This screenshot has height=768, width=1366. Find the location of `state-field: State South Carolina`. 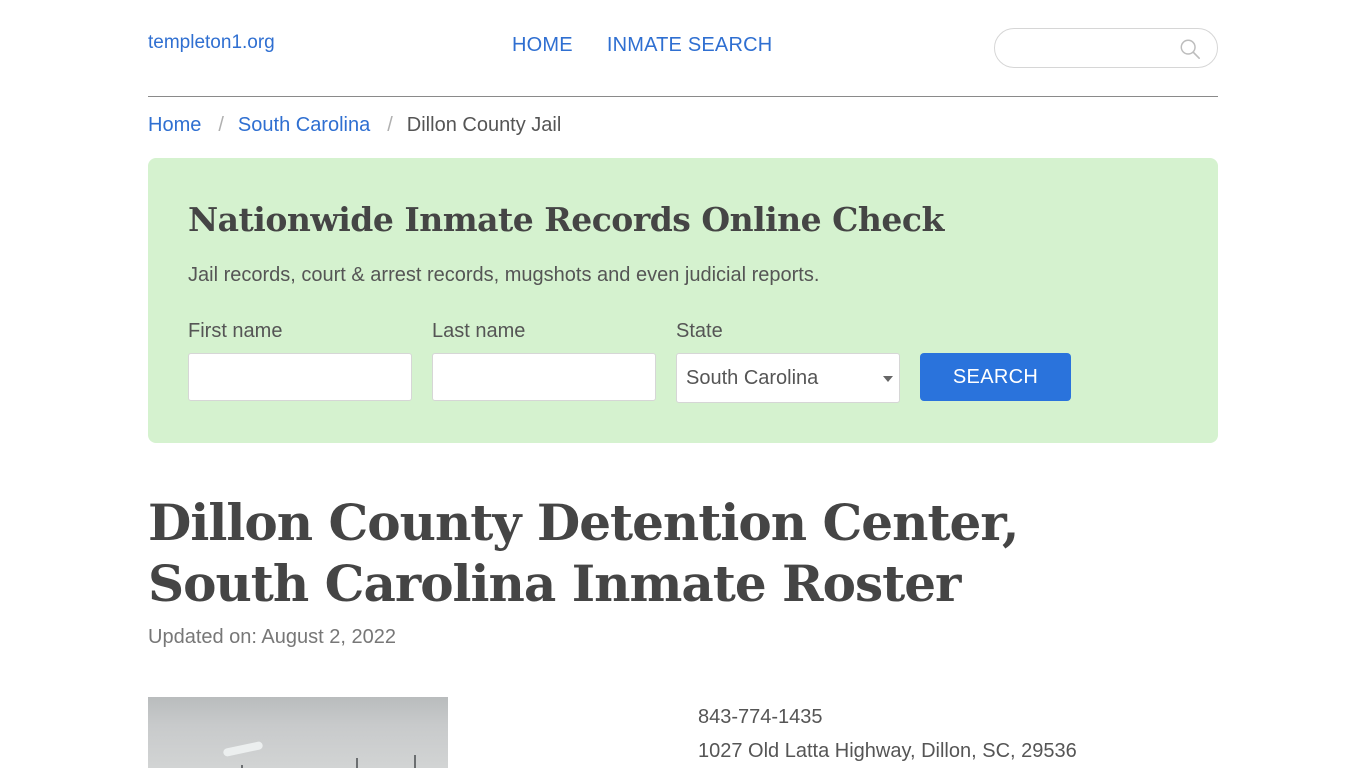

state-field: State South Carolina is located at coordinates (788, 361).